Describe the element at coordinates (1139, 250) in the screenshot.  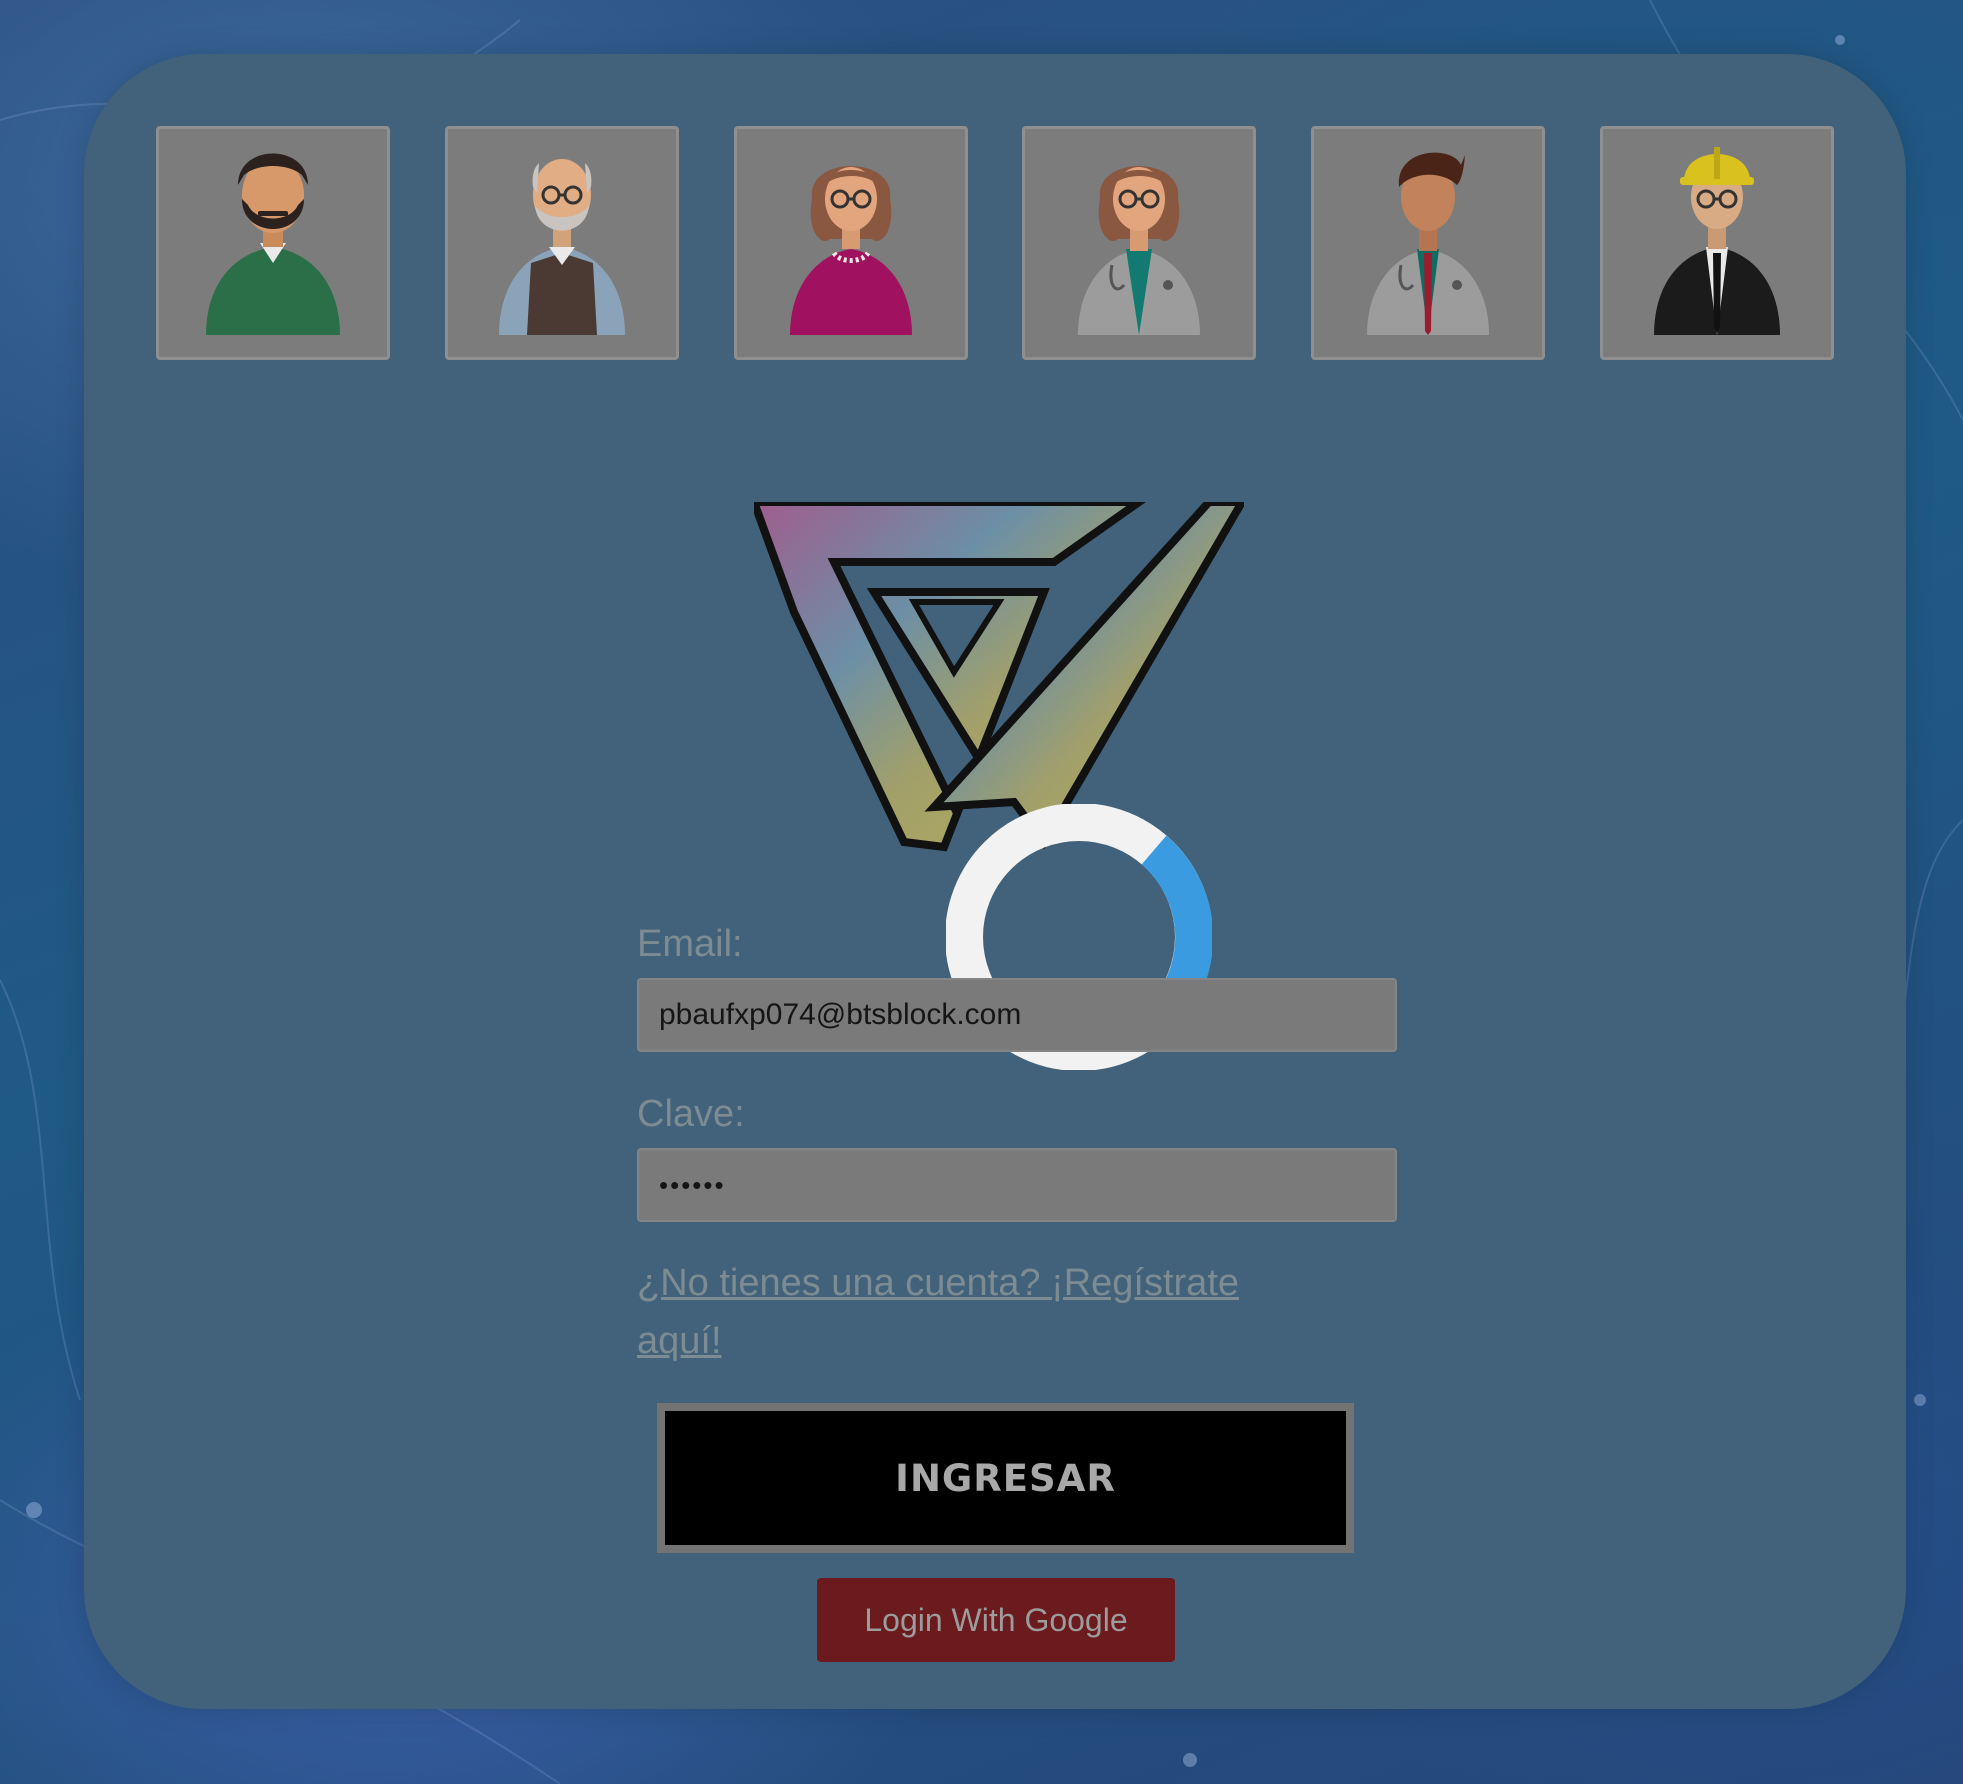
I see `female-doctor-avatar-icon` at that location.